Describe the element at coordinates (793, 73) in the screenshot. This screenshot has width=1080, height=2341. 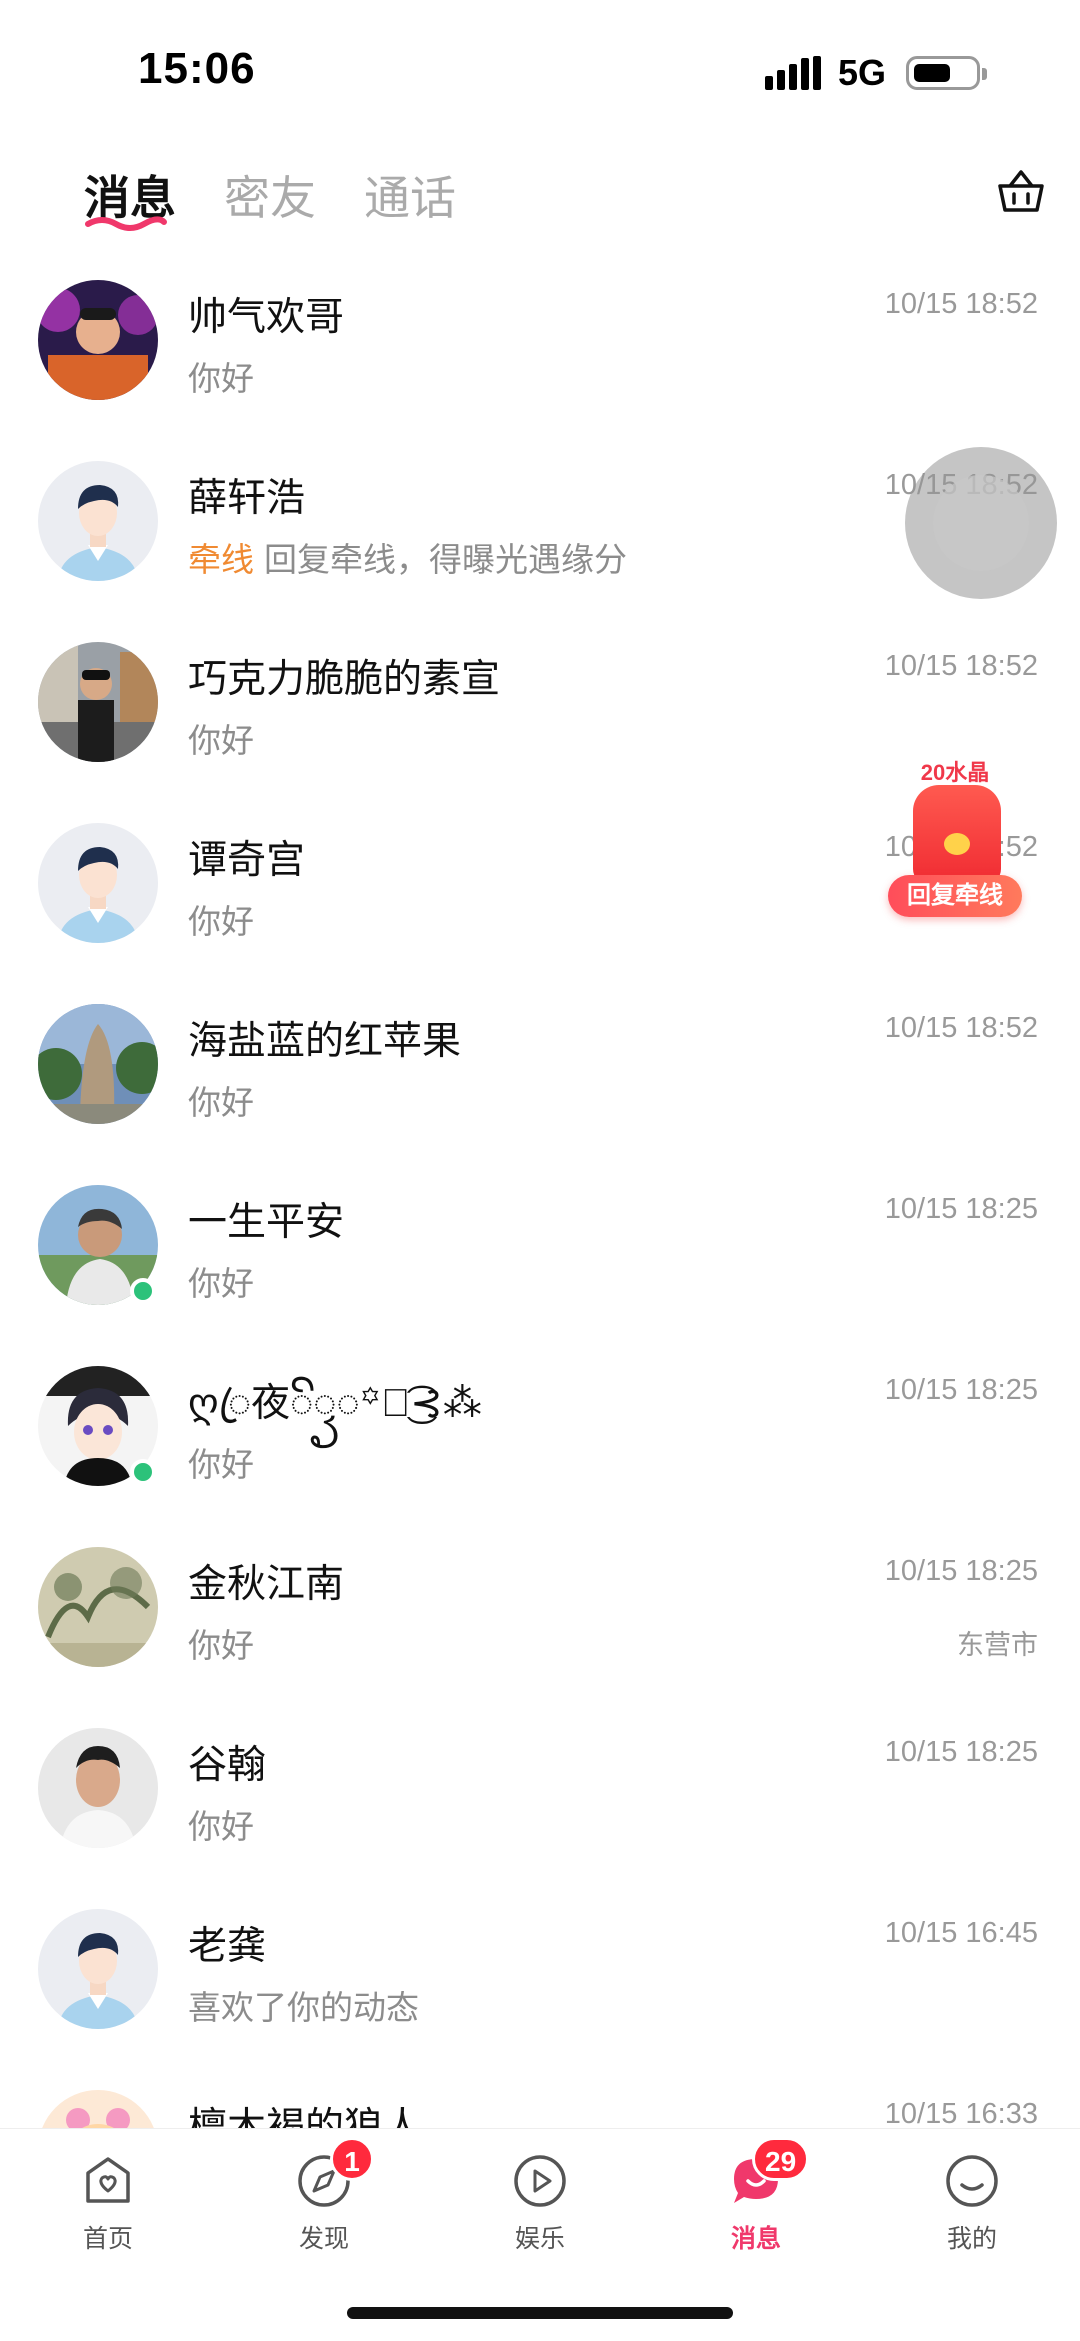
I see `signal-icon` at that location.